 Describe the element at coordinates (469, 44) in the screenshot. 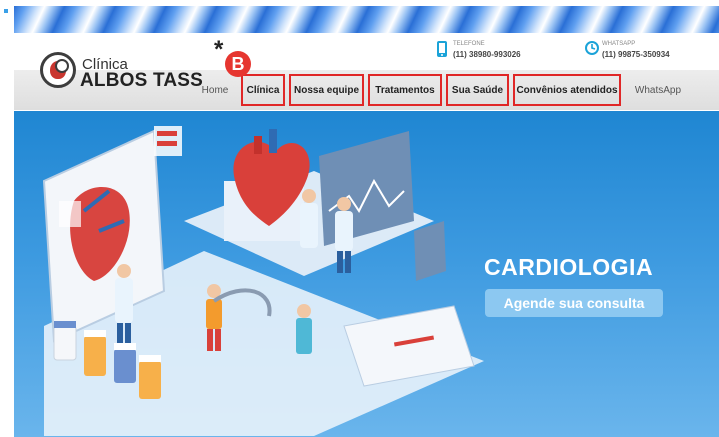

I see `phone-label: TELEFONE` at that location.